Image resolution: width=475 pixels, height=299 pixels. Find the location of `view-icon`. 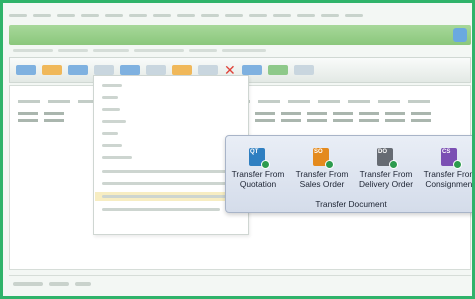

view-icon is located at coordinates (78, 70).